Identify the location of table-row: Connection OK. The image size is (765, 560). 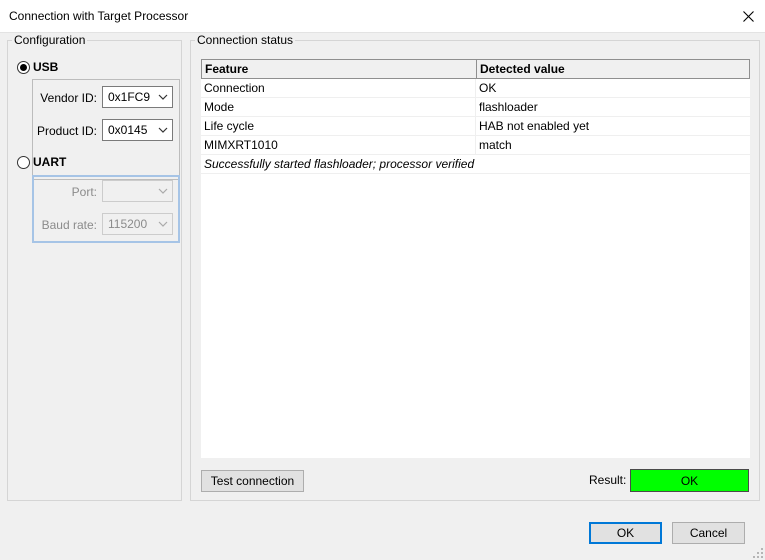
(475, 88).